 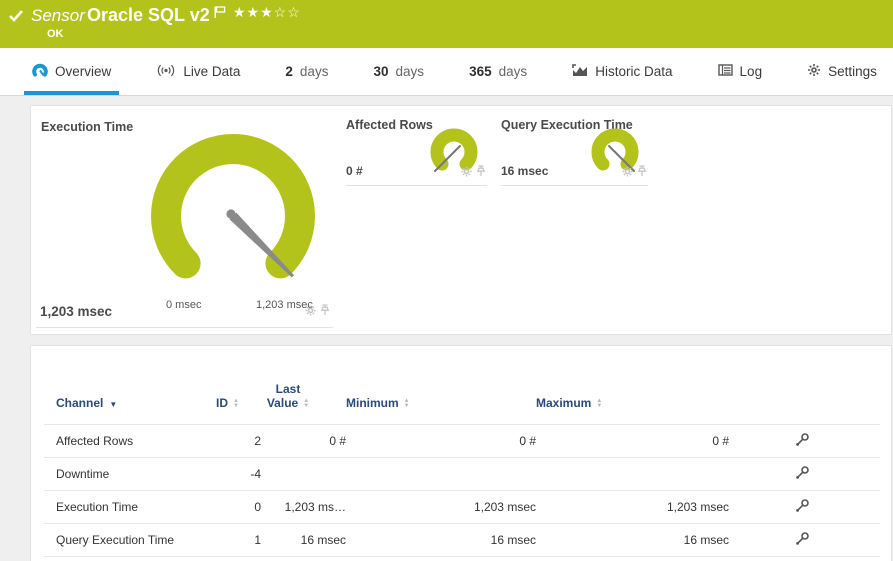 I want to click on log-icon, so click(x=725, y=71).